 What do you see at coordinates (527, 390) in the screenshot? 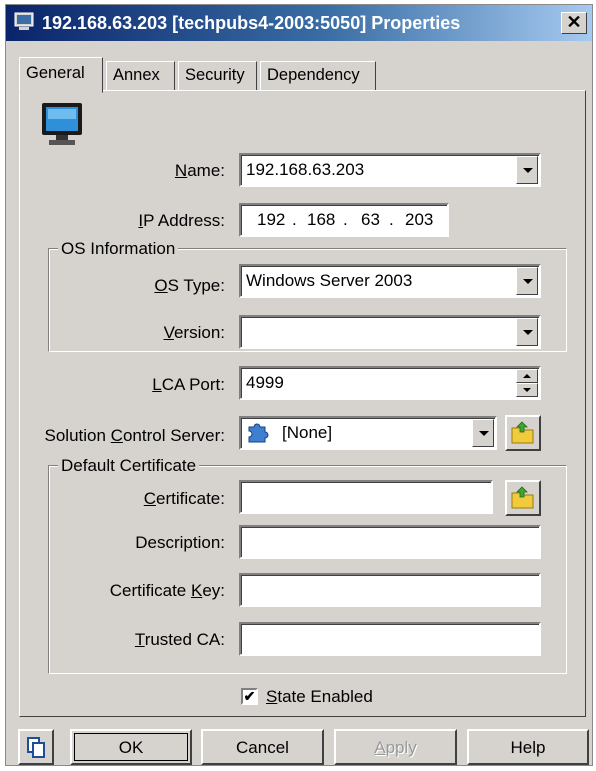
I see `spin-down-button` at bounding box center [527, 390].